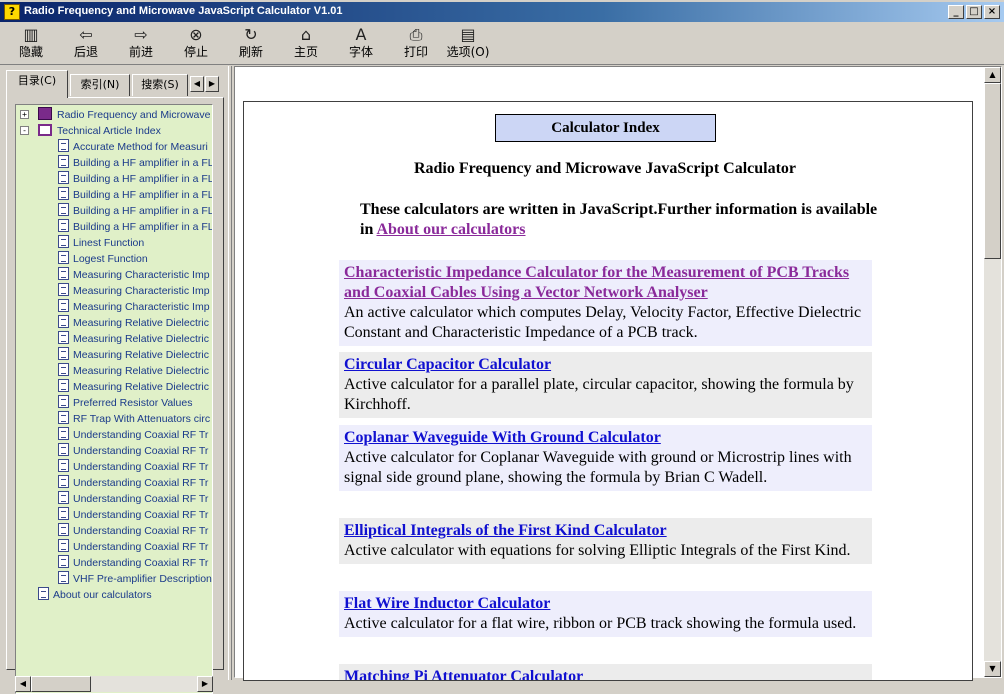 The height and width of the screenshot is (694, 1004). What do you see at coordinates (86, 44) in the screenshot?
I see `back-button: ⇦ 后退` at bounding box center [86, 44].